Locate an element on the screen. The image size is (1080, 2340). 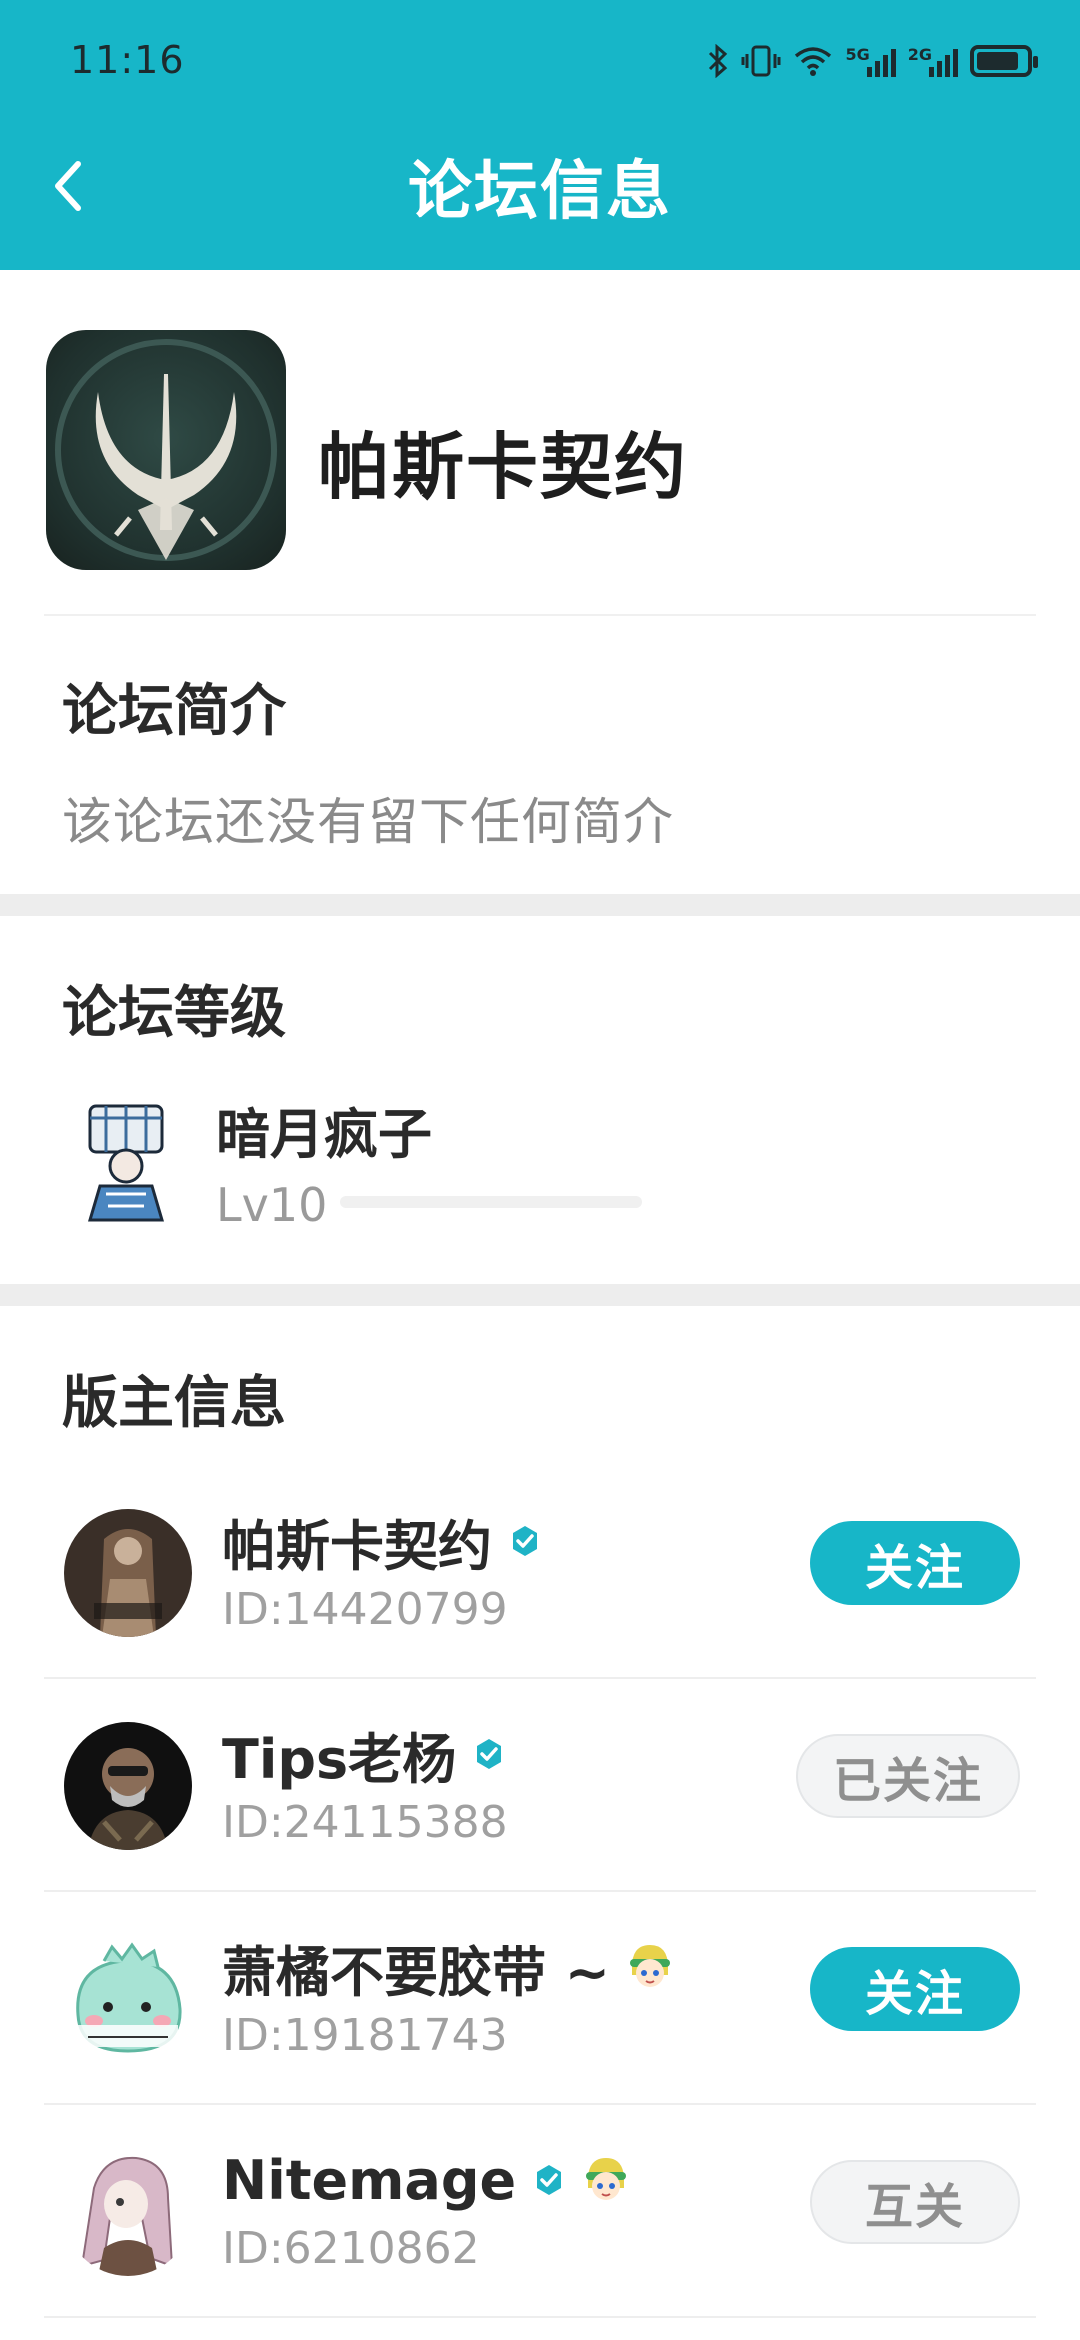
moderator-name-wrap: Nitemage is located at coordinates (426, 2180).